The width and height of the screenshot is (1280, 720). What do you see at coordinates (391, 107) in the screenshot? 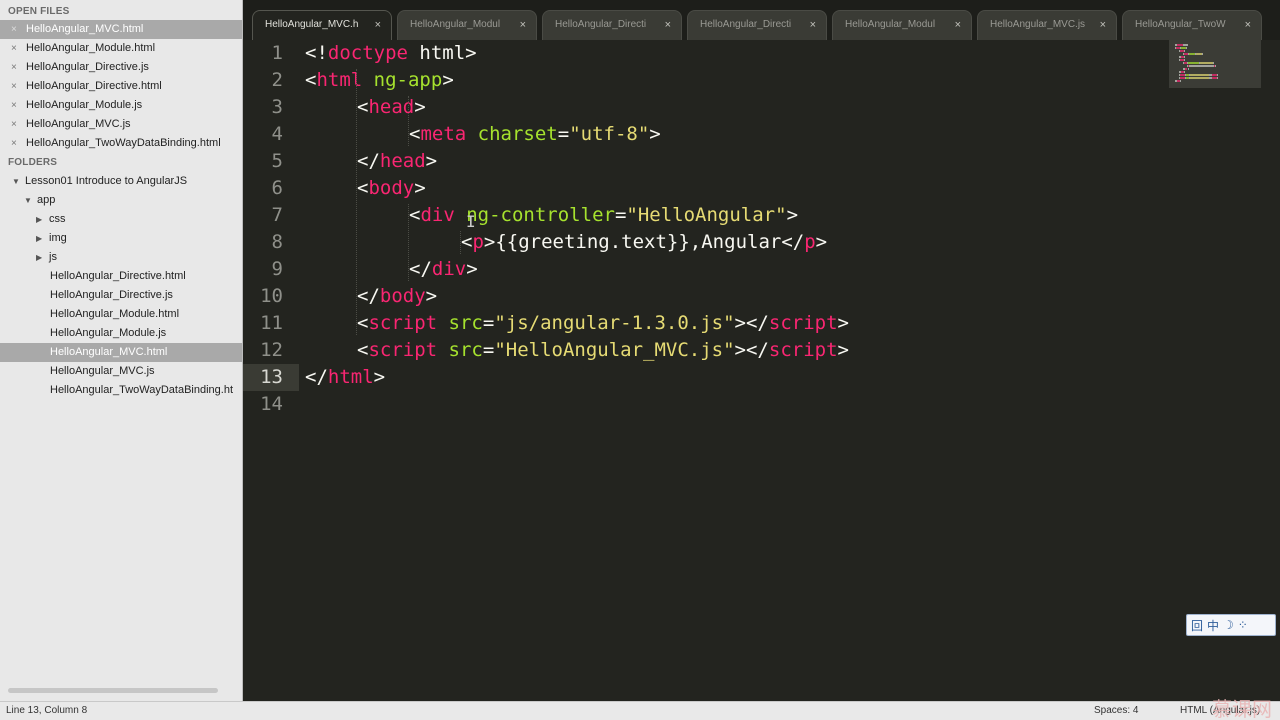
I see `code-line: <head>` at bounding box center [391, 107].